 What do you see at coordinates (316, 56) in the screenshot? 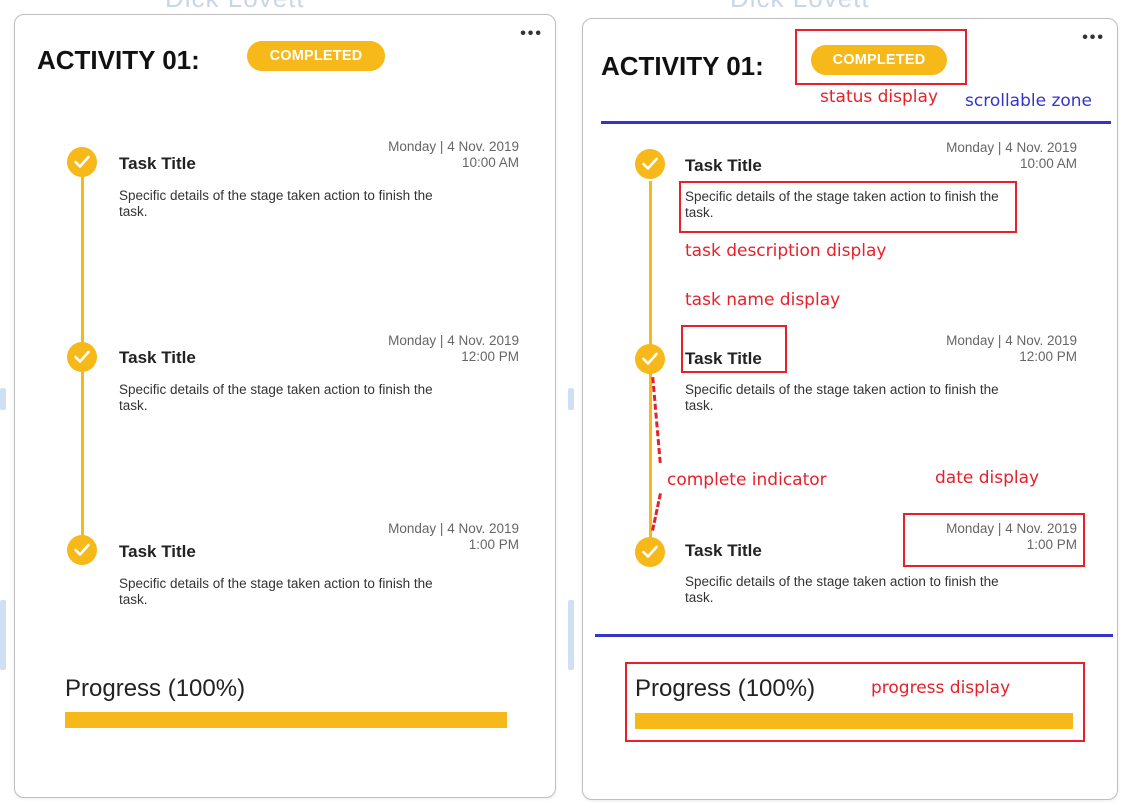
I see `status-badge: COMPLETED` at bounding box center [316, 56].